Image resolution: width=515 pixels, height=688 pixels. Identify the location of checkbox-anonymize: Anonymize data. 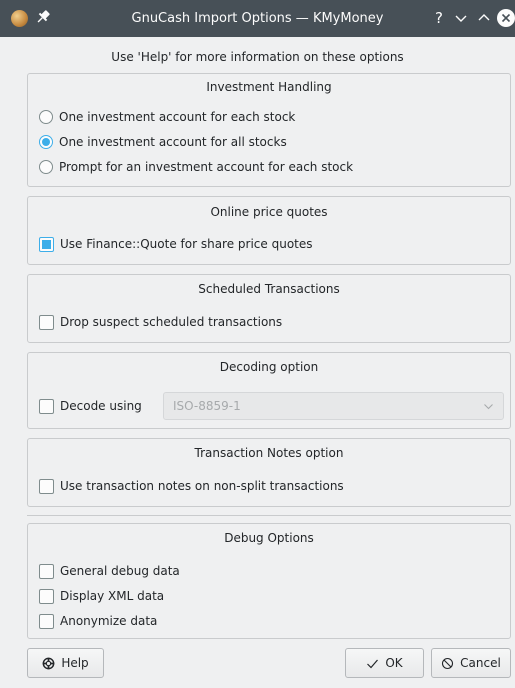
(98, 621).